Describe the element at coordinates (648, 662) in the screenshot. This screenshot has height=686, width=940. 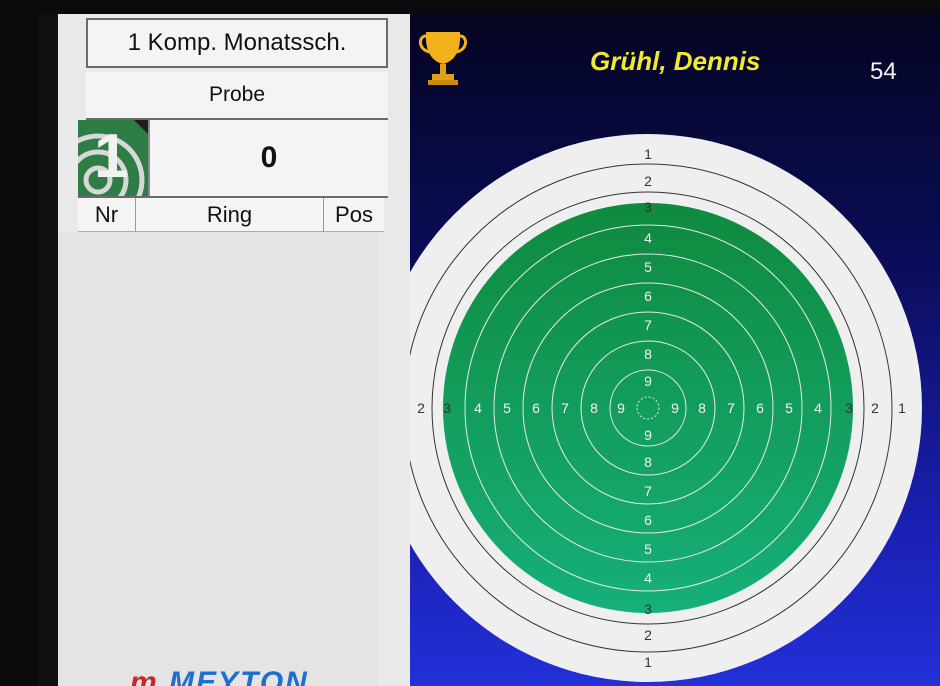
I see `ring-label-bottom-1: 1` at that location.